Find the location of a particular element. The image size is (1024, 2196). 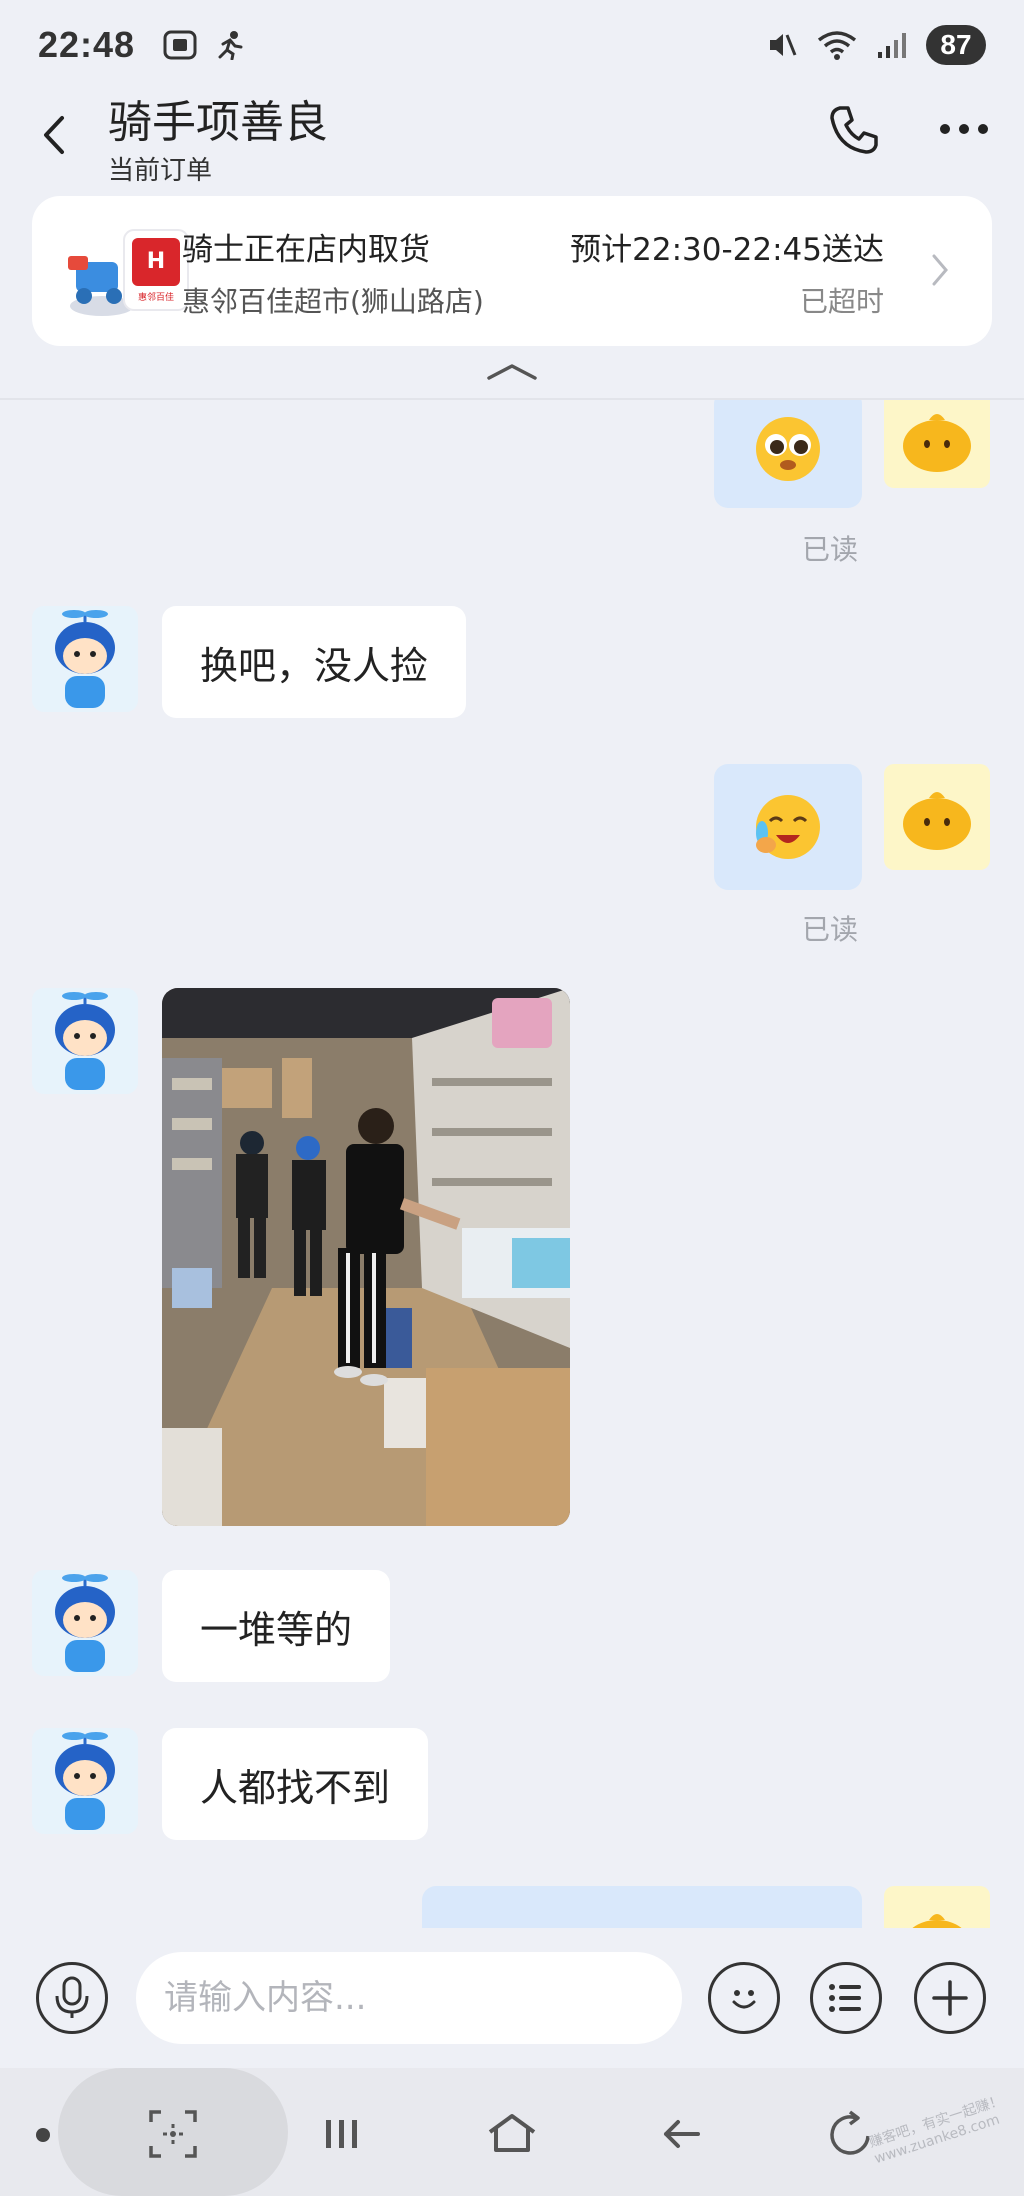

message-input-bar is located at coordinates (512, 1998).